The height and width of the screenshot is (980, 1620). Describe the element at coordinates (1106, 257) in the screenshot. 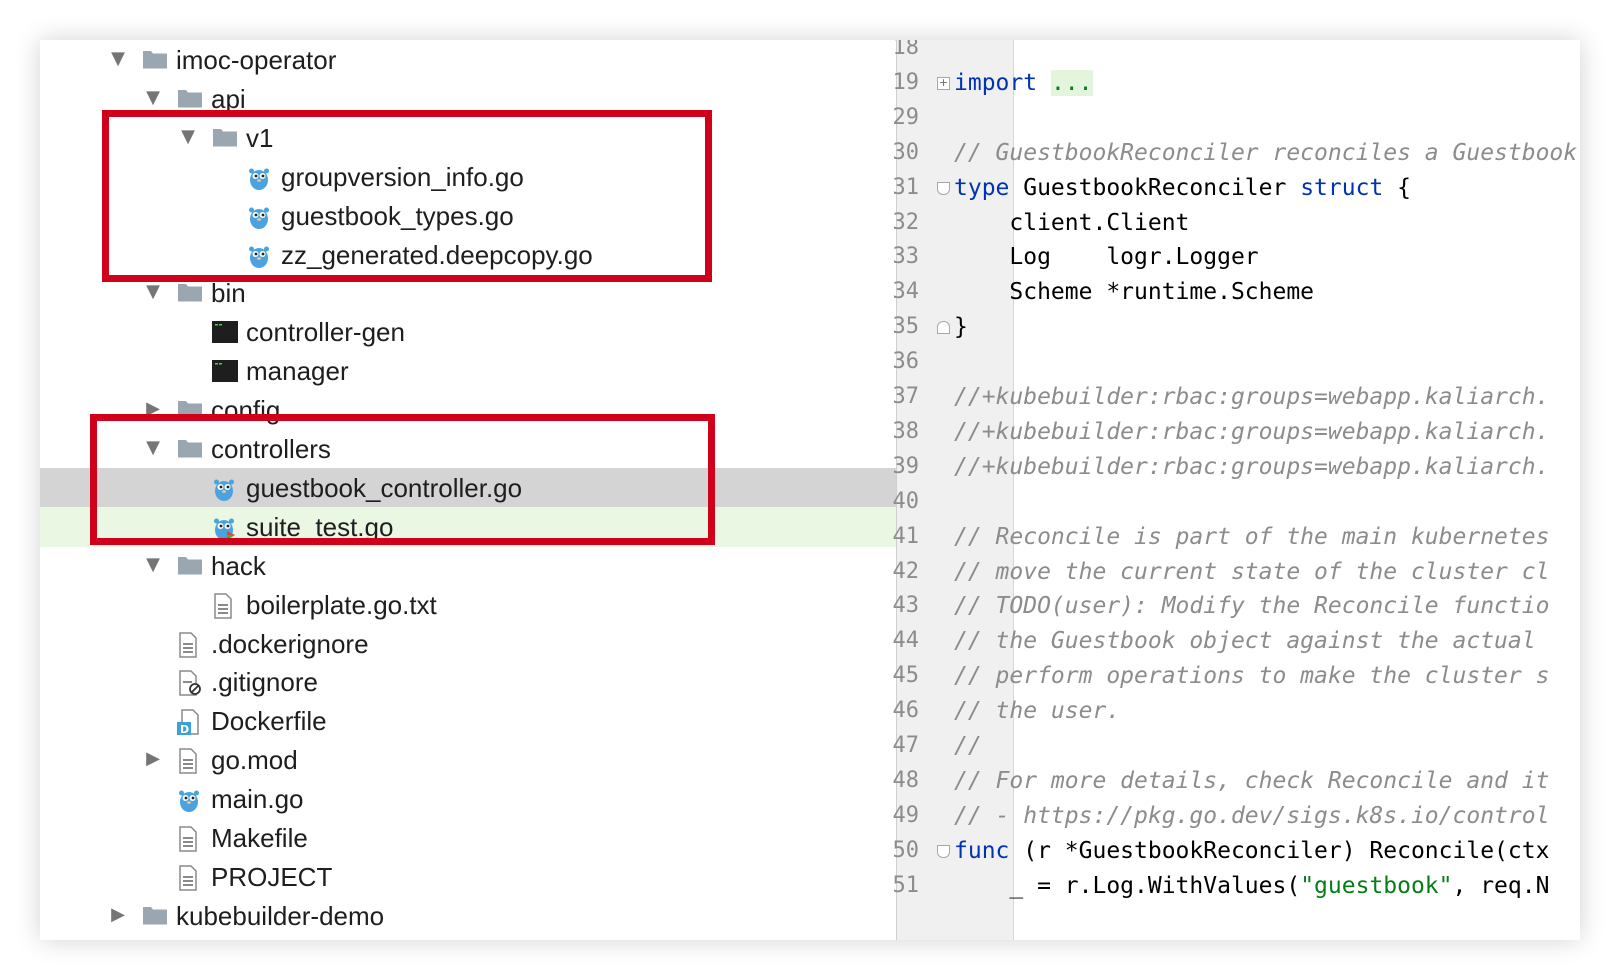

I see `code-token: Log logr.Logger` at that location.